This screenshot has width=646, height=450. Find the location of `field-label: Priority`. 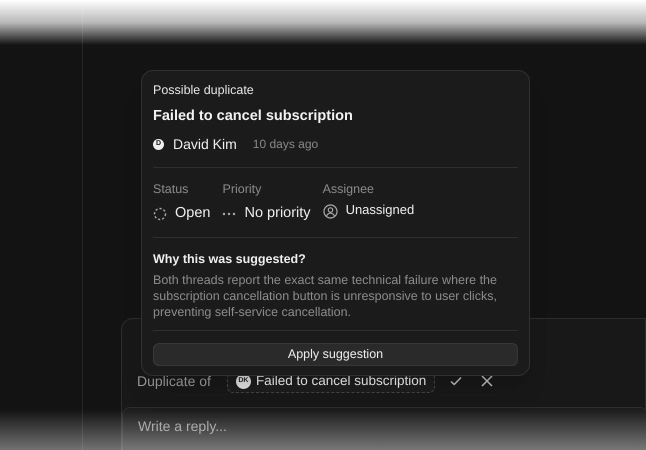

field-label: Priority is located at coordinates (242, 189).